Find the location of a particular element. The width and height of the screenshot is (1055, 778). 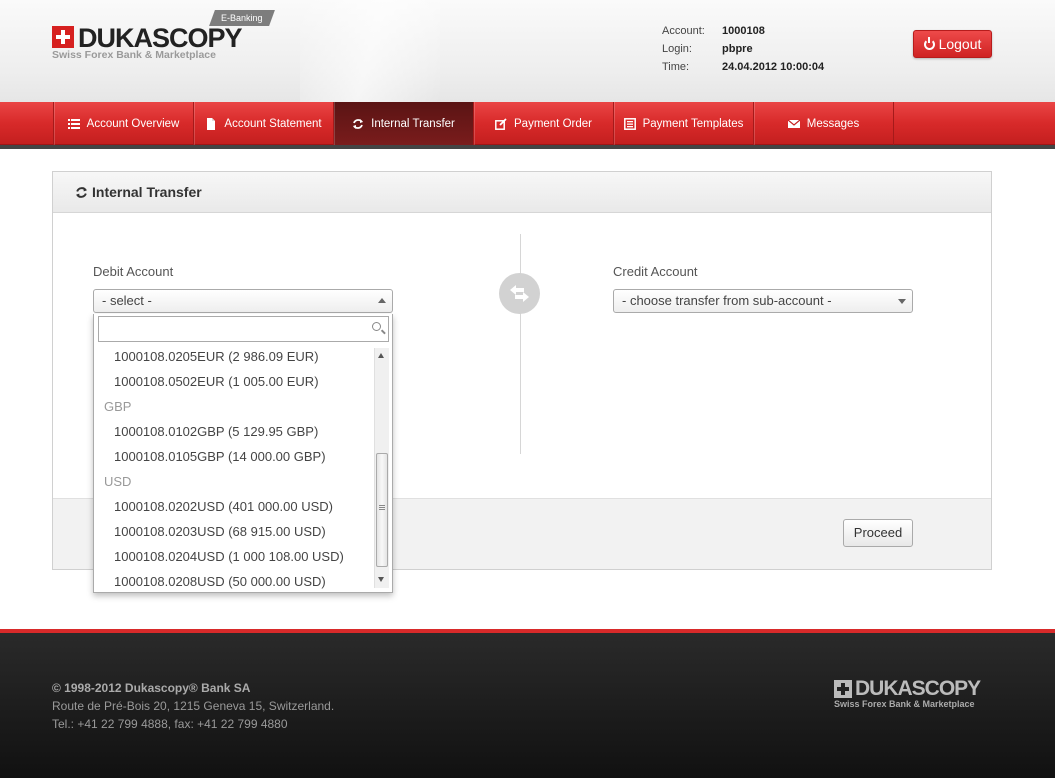

column-divider is located at coordinates (520, 344).